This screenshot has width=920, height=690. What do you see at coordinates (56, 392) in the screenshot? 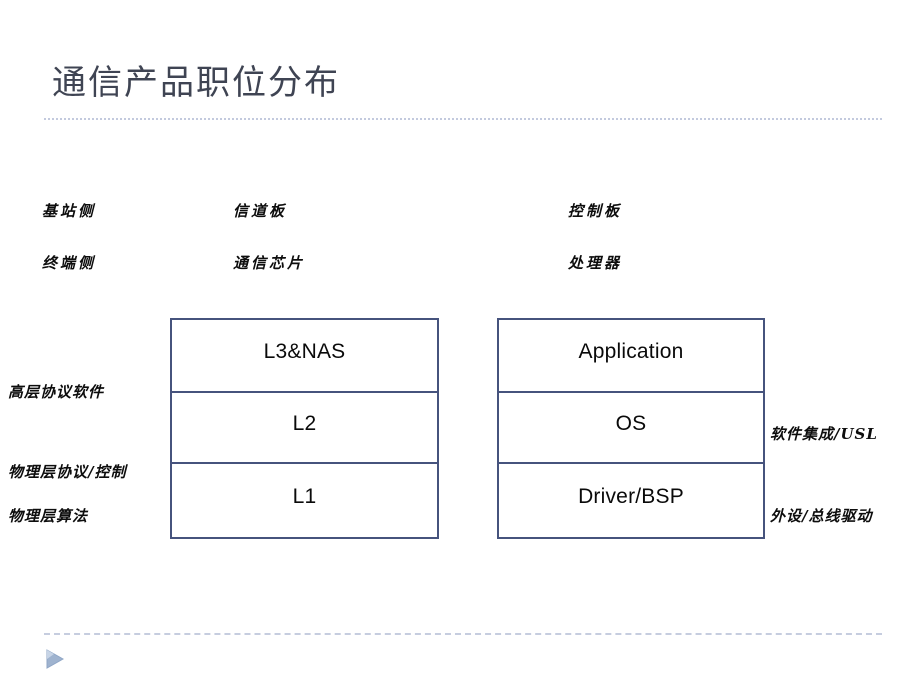
I see `annotation-left-high-layer-protocol-software: 高层协议软件` at bounding box center [56, 392].